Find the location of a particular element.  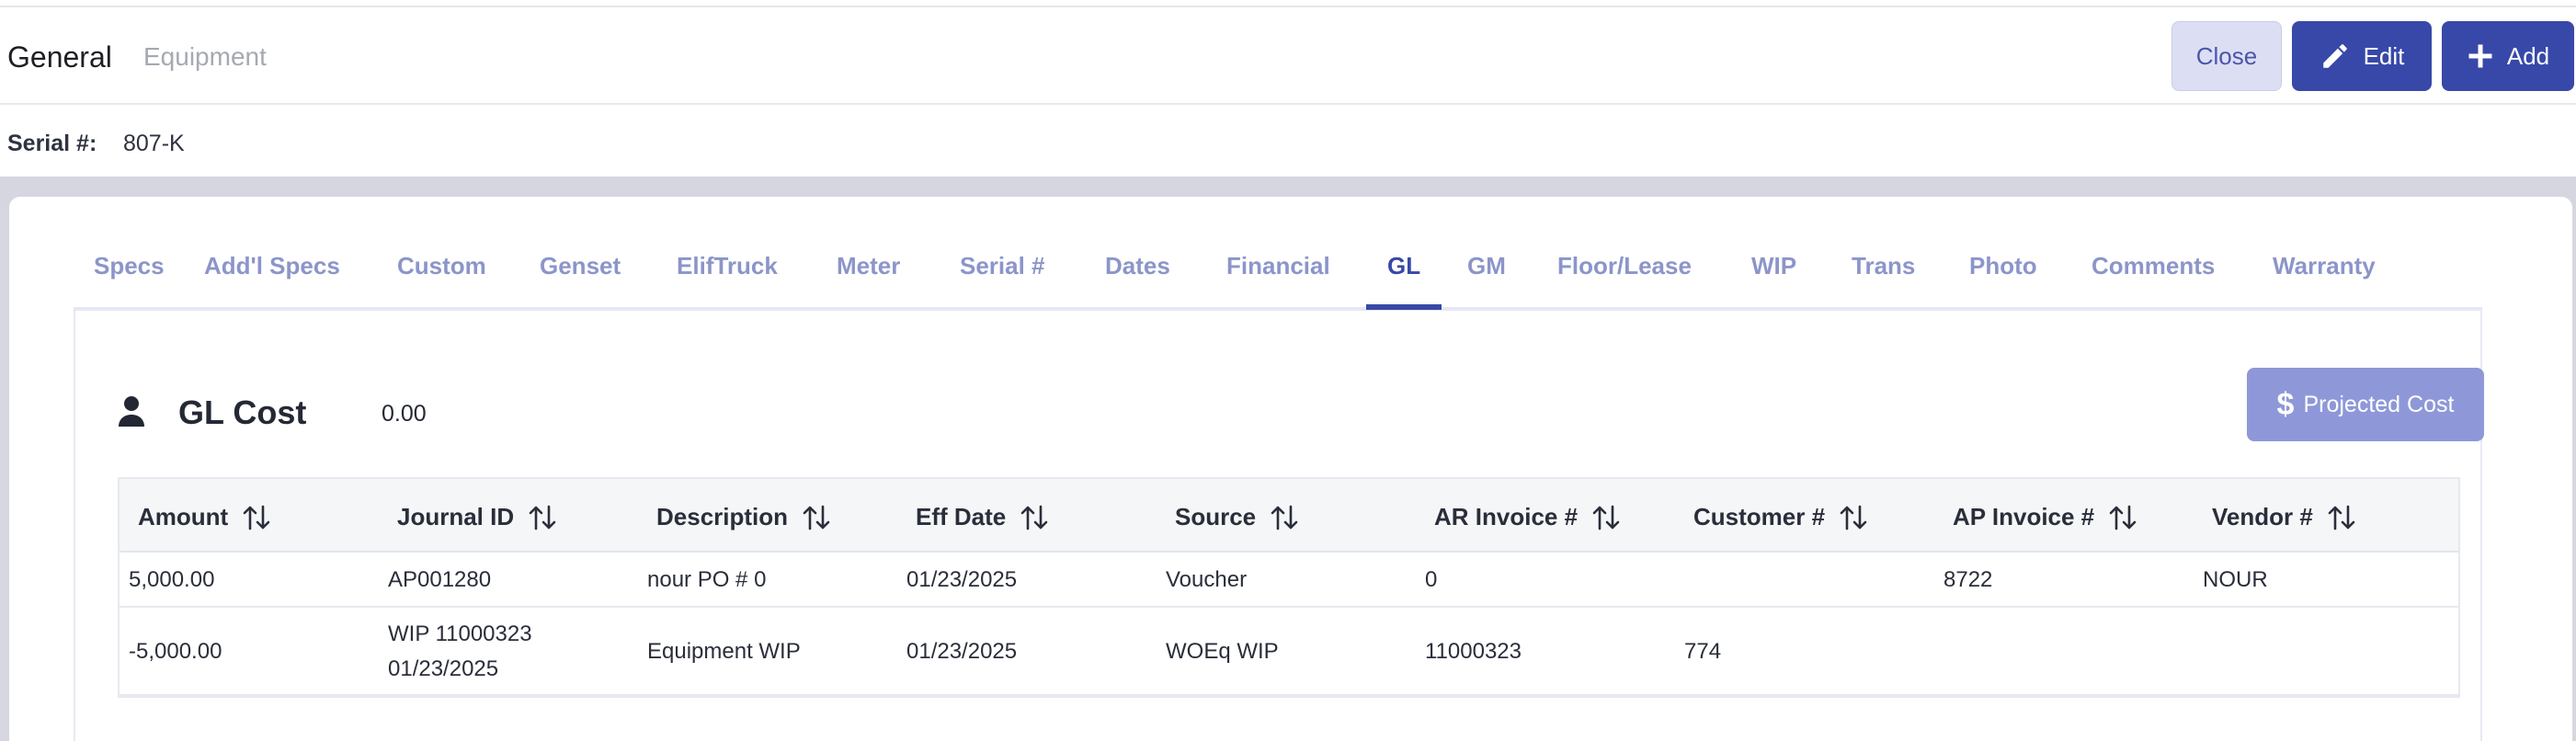

column-header-ar-invoice: AR Invoice # is located at coordinates (1527, 517).